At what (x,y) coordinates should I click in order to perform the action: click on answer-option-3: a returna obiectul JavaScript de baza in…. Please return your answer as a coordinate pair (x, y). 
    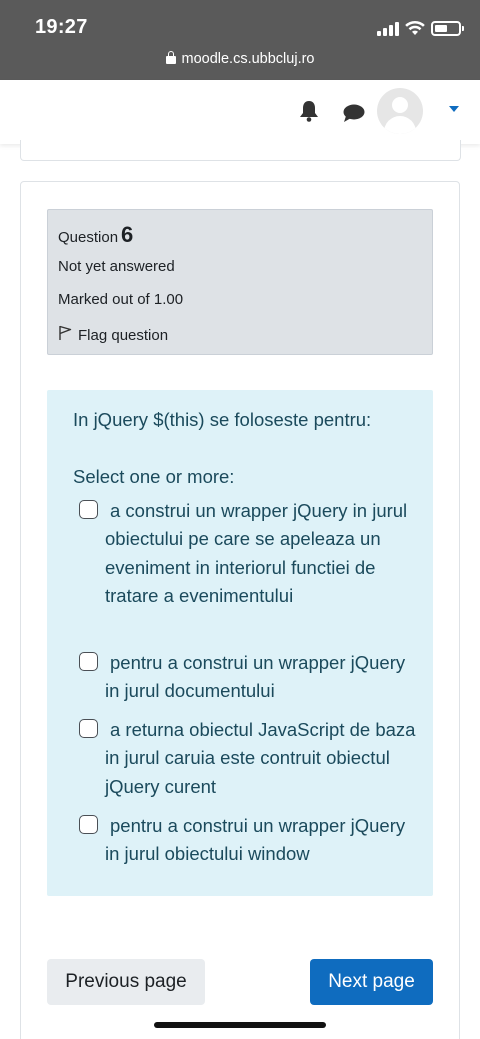
    Looking at the image, I should click on (249, 758).